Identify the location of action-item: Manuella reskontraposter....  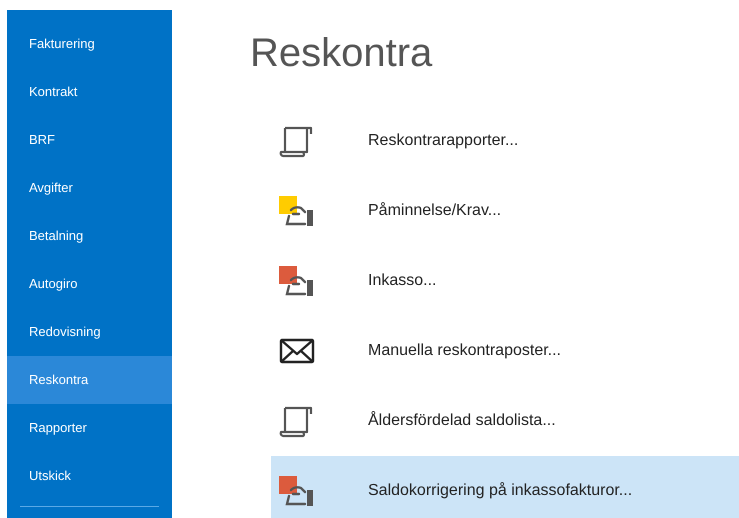
(505, 351).